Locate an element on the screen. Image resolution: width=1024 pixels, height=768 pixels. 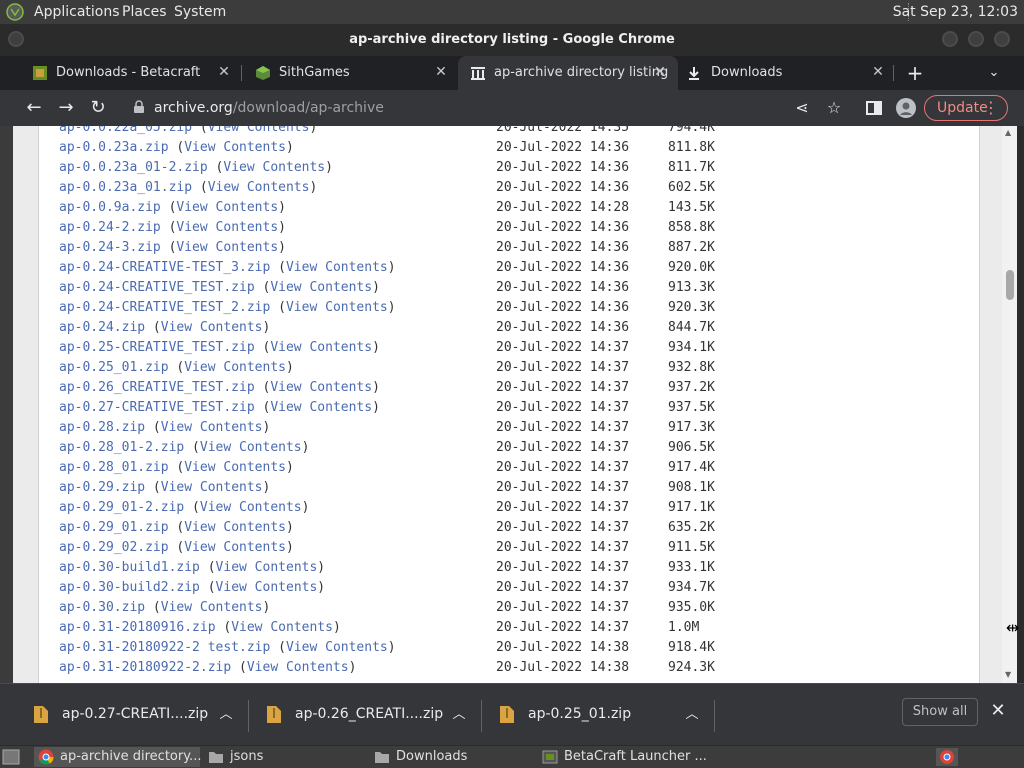
file-link: ap-0.27-CREATIVE_TEST.zip is located at coordinates (157, 407).